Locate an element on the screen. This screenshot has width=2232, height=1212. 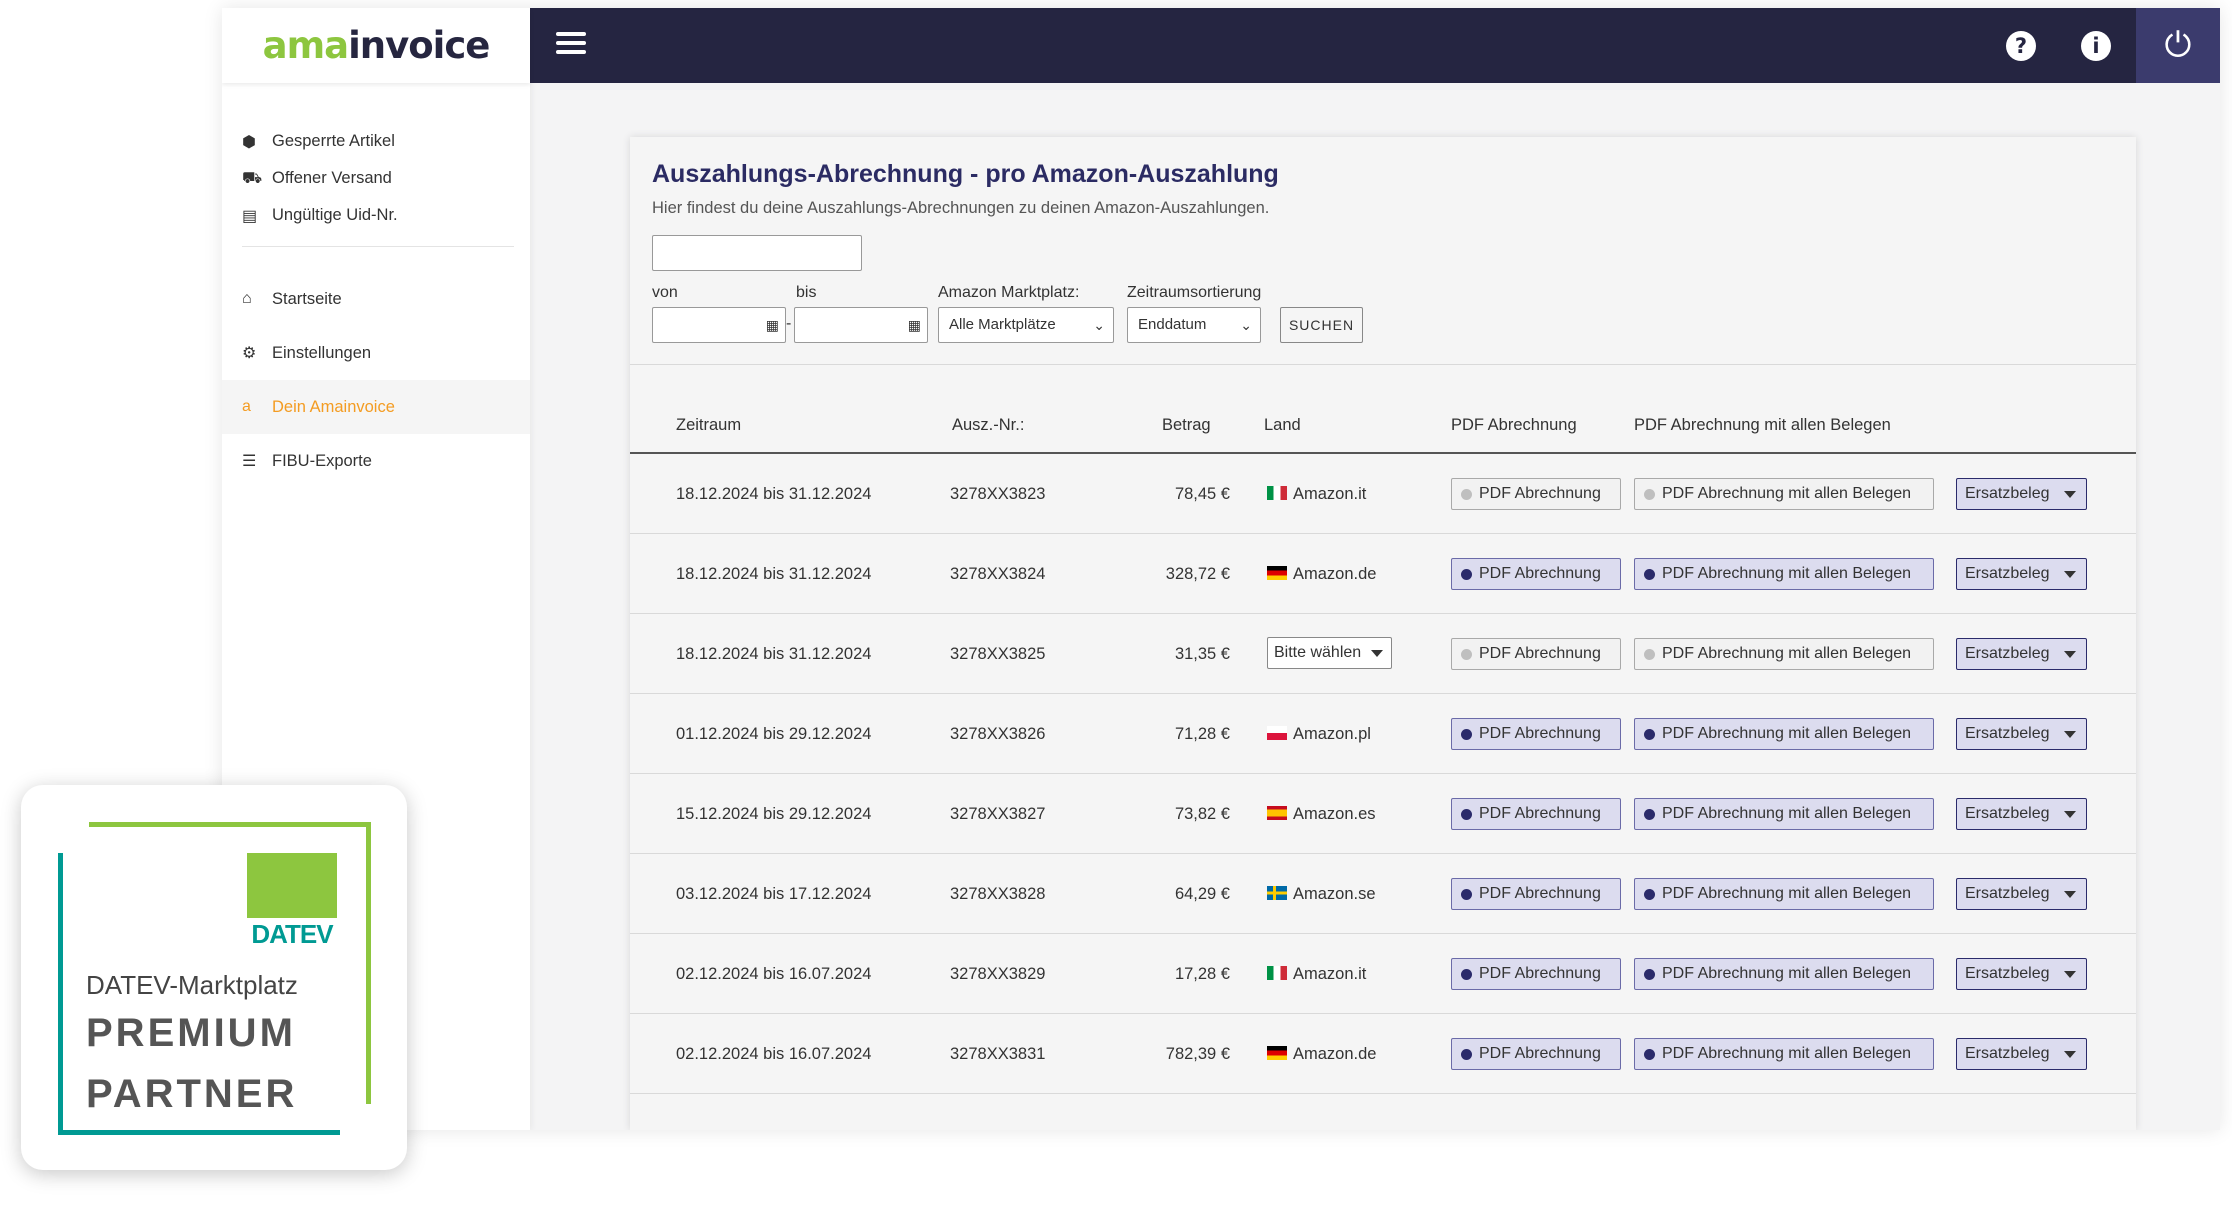
marketplace-select: Alle Marktplätze ⌄ is located at coordinates (1026, 325).